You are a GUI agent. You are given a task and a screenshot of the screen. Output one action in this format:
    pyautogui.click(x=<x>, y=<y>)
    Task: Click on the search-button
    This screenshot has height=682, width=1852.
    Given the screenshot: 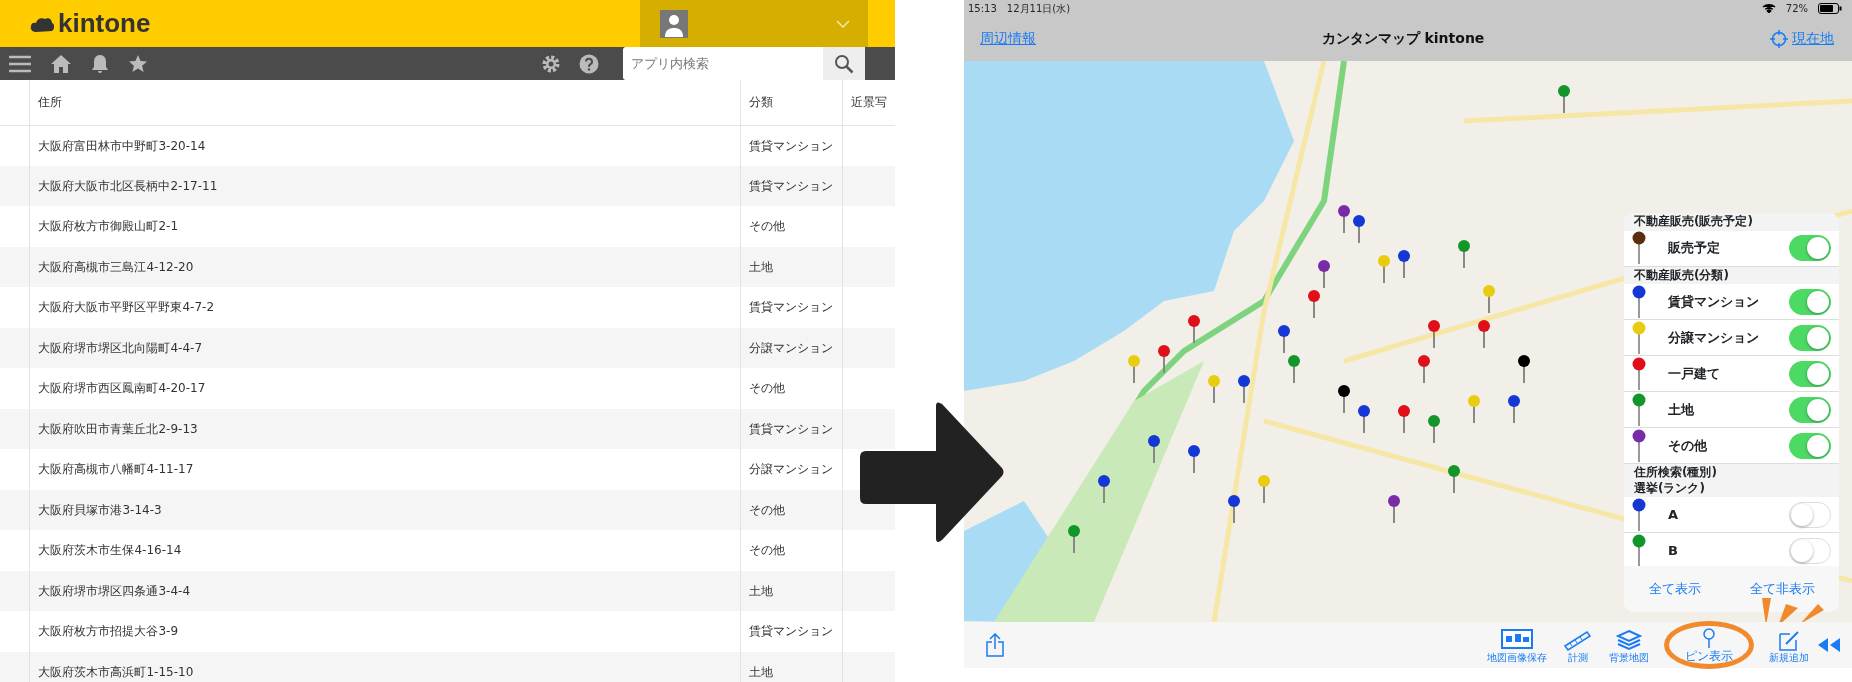 What is the action you would take?
    pyautogui.click(x=844, y=63)
    